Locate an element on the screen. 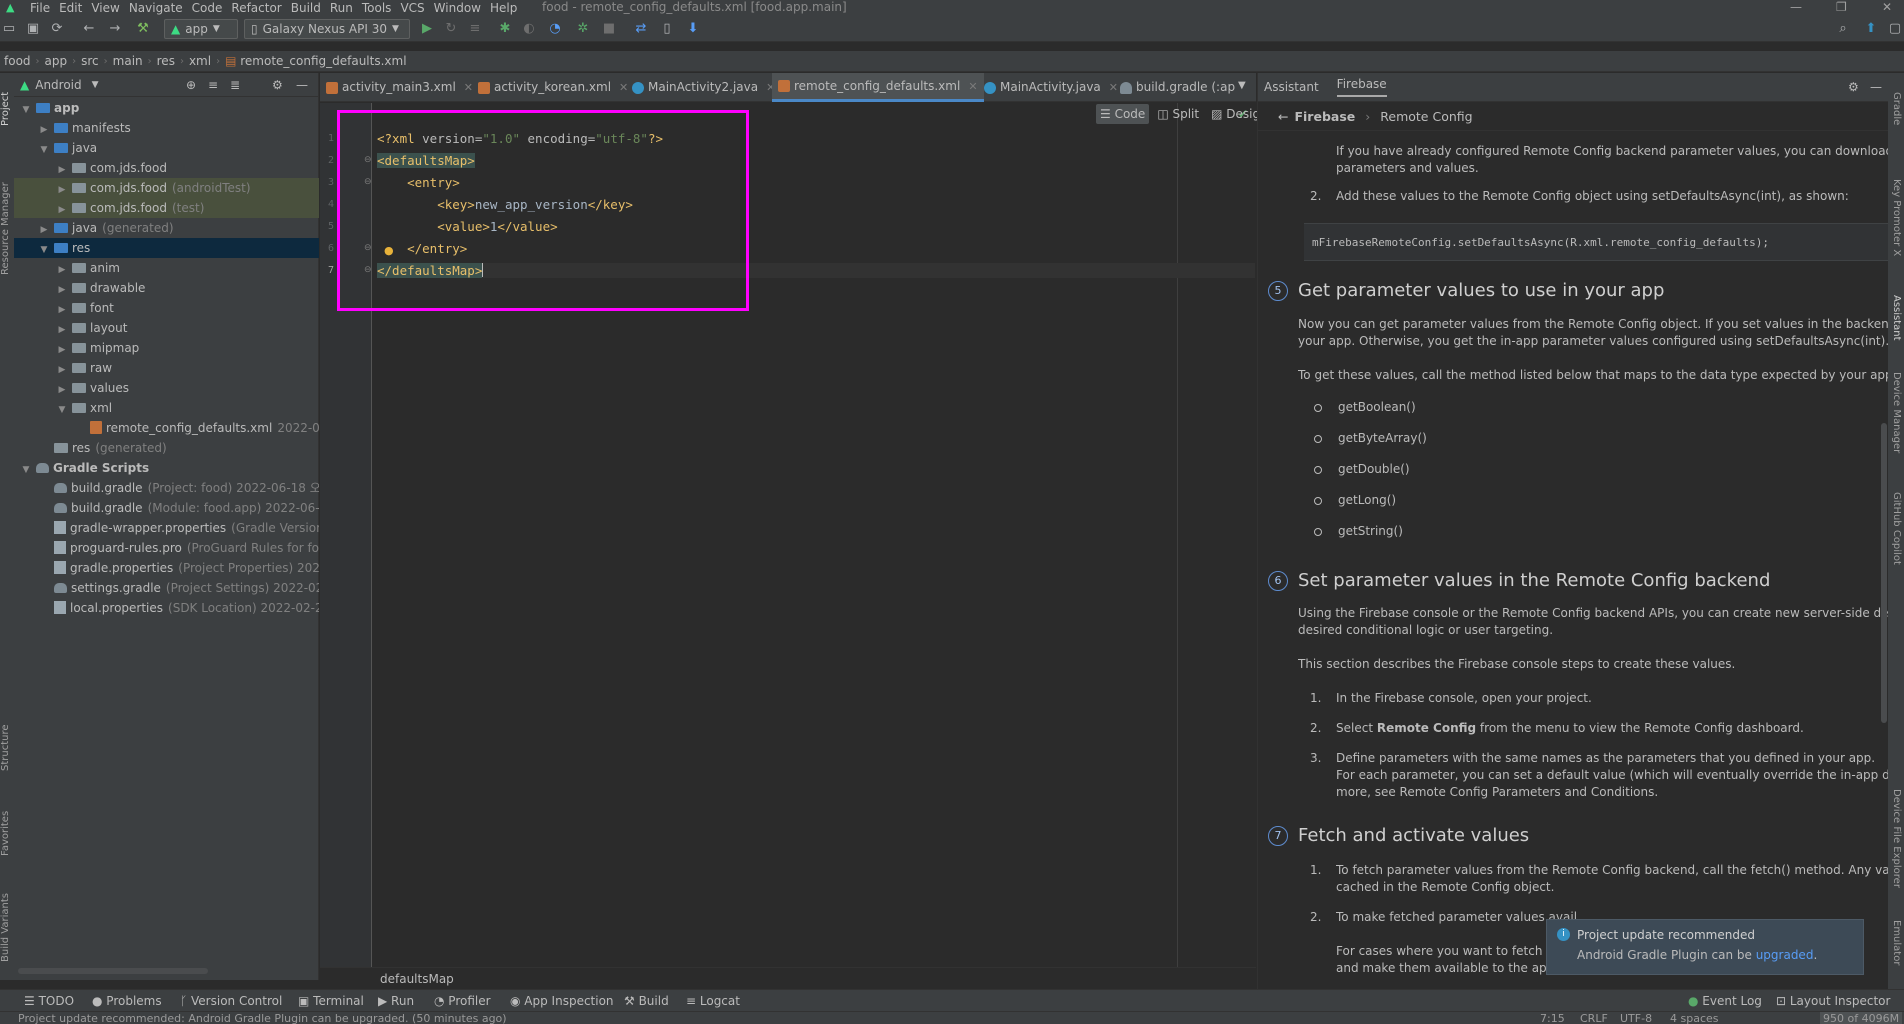 The width and height of the screenshot is (1904, 1024). tree-item: ▶ manifests is located at coordinates (166, 128).